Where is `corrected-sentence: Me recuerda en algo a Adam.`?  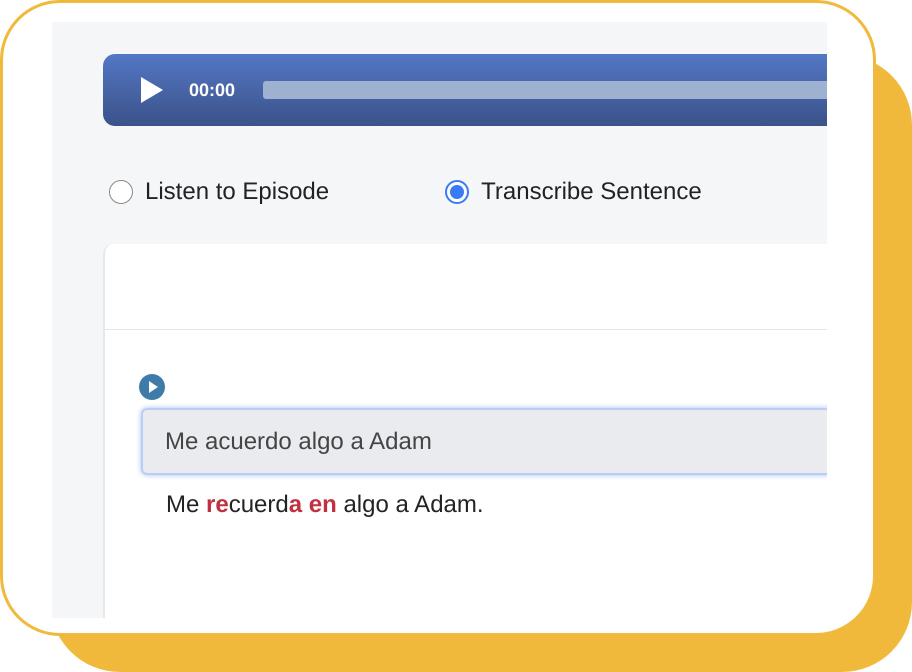
corrected-sentence: Me recuerda en algo a Adam. is located at coordinates (325, 505).